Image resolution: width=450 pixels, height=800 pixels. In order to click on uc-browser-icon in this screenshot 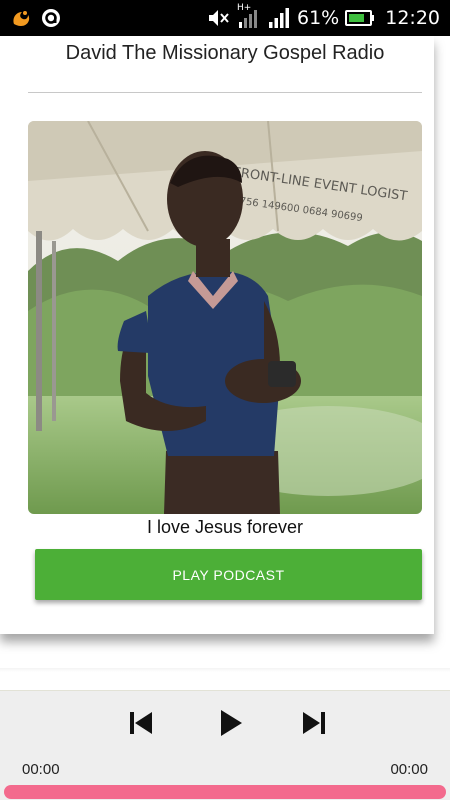, I will do `click(21, 18)`.